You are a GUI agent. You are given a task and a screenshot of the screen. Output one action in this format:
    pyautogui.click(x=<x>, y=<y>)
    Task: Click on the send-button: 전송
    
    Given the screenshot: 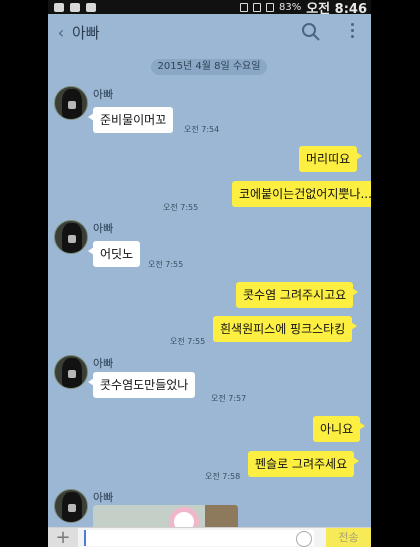 What is the action you would take?
    pyautogui.click(x=348, y=537)
    